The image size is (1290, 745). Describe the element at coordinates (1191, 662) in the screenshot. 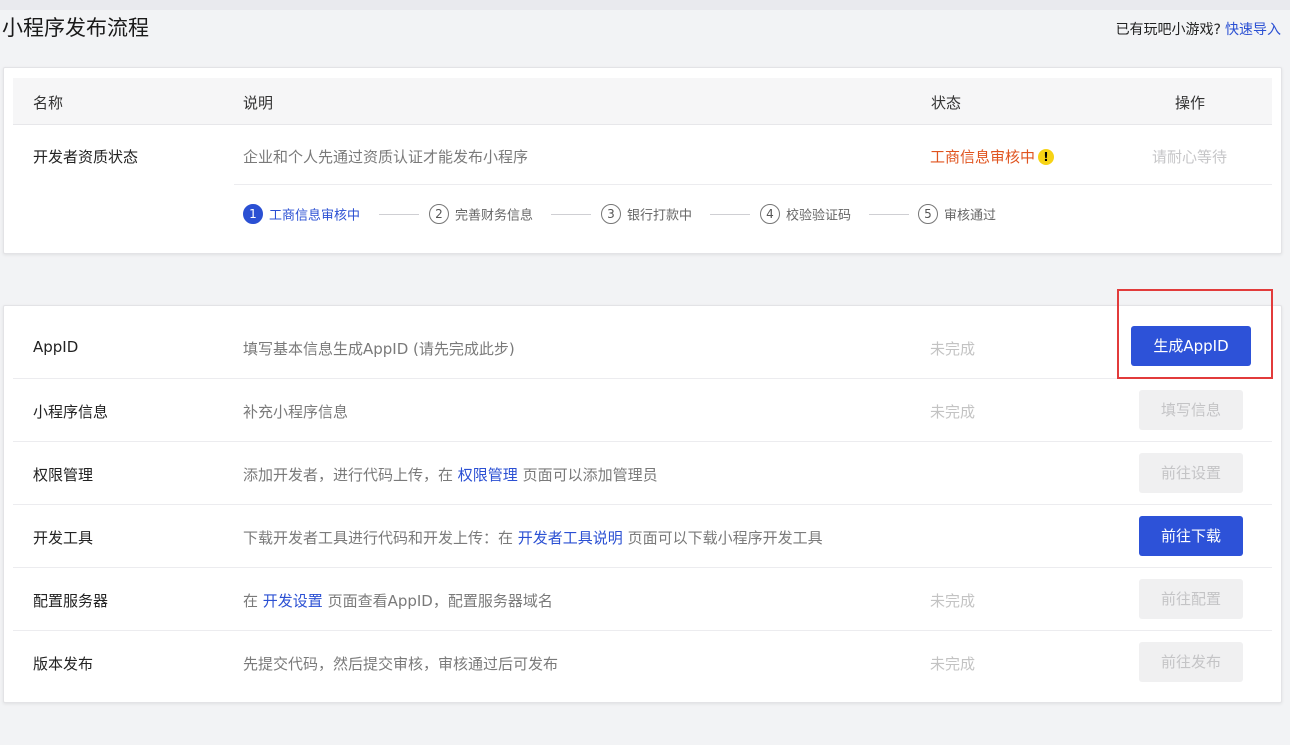

I see `go-publish-button: 前往发布` at that location.